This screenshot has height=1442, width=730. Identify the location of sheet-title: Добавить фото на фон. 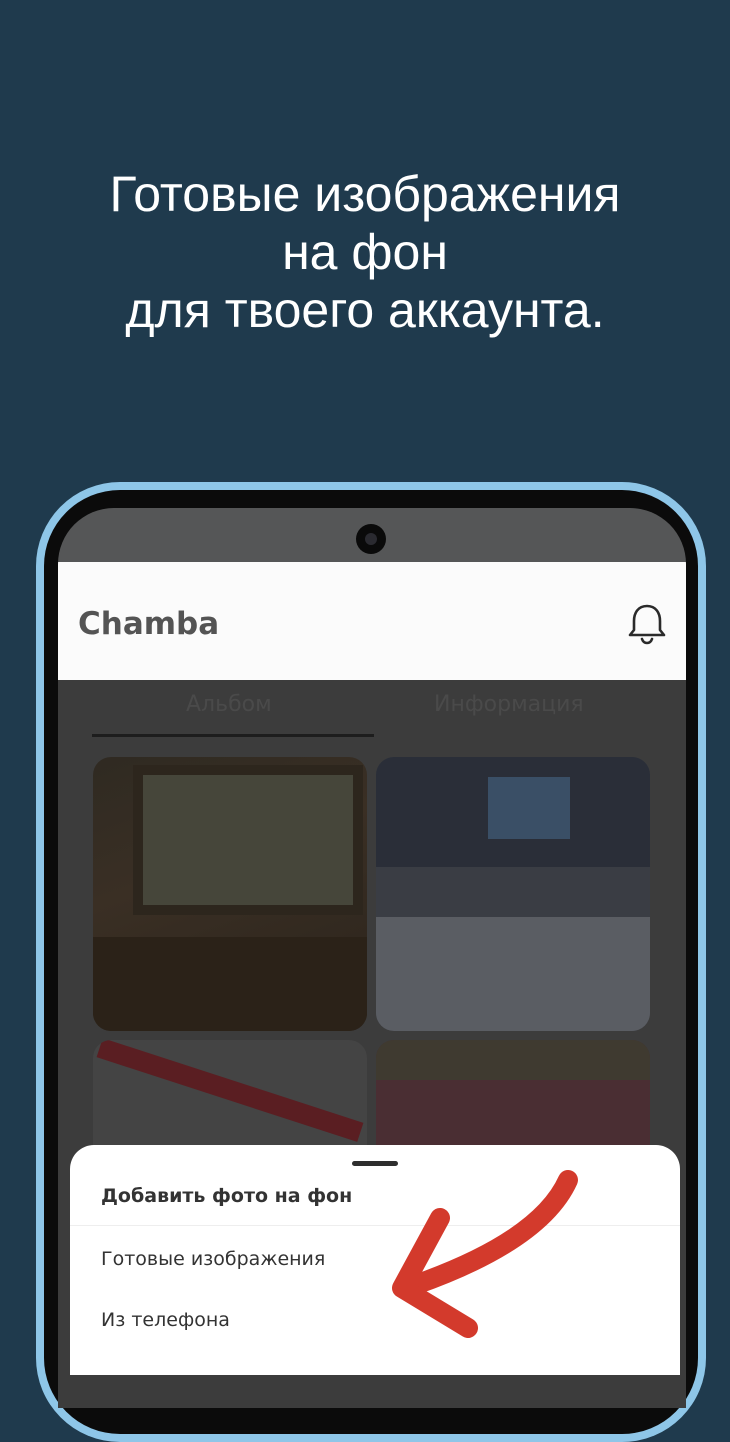
(227, 1196).